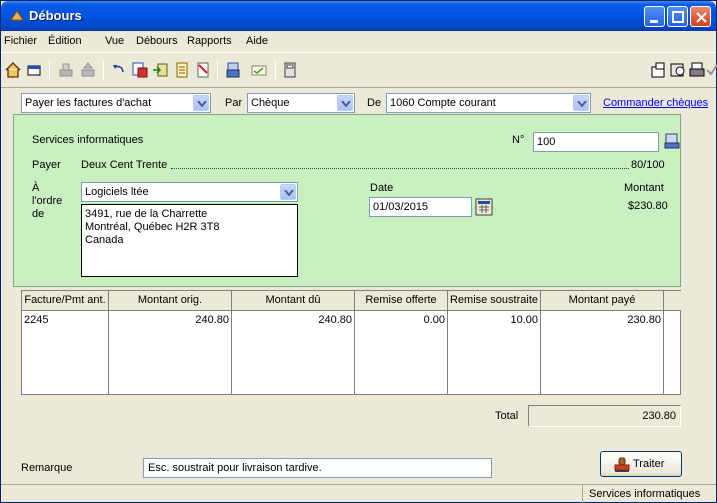  Describe the element at coordinates (47, 468) in the screenshot. I see `remark-label: Remarque` at that location.